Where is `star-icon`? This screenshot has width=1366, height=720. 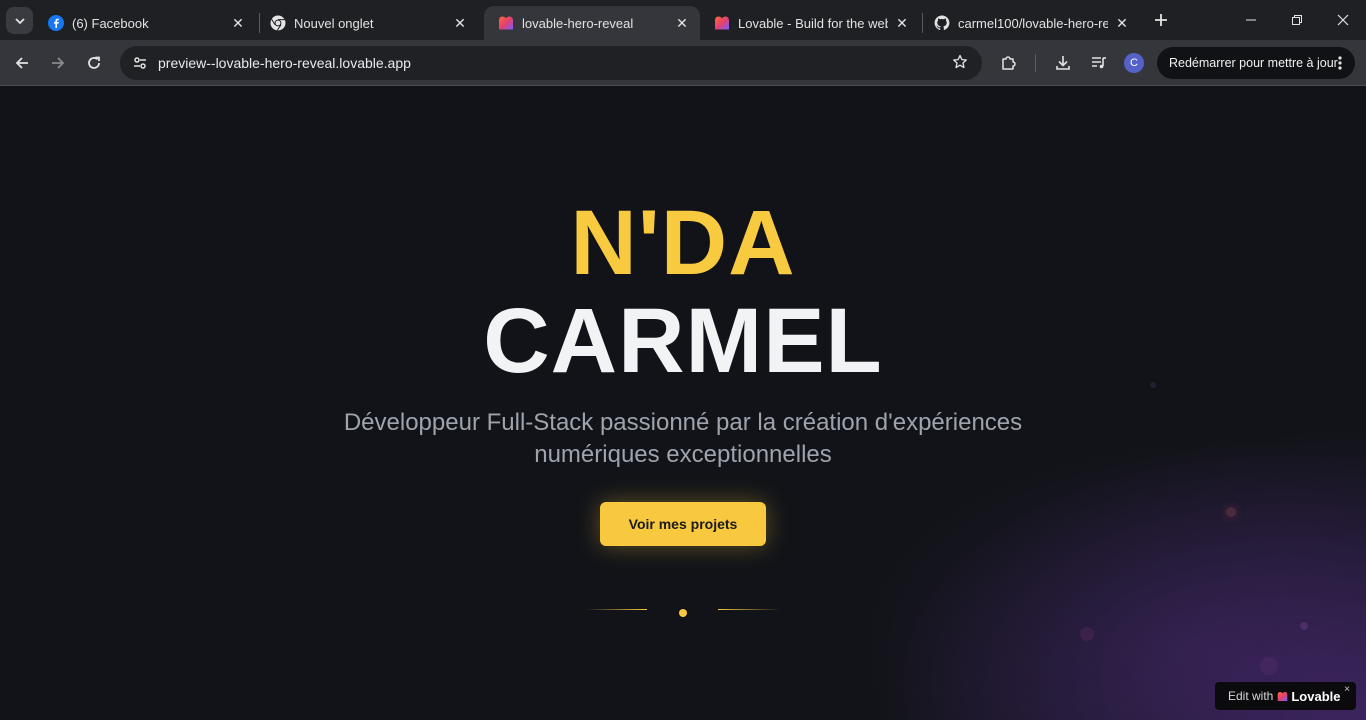 star-icon is located at coordinates (960, 61).